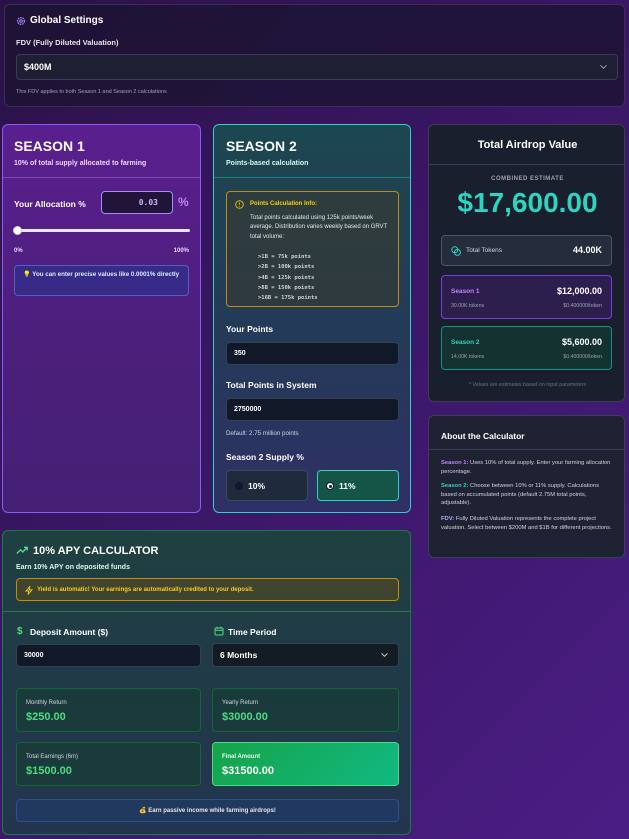 The image size is (629, 839). I want to click on monthly-return-box: Monthly Return $250.00, so click(108, 710).